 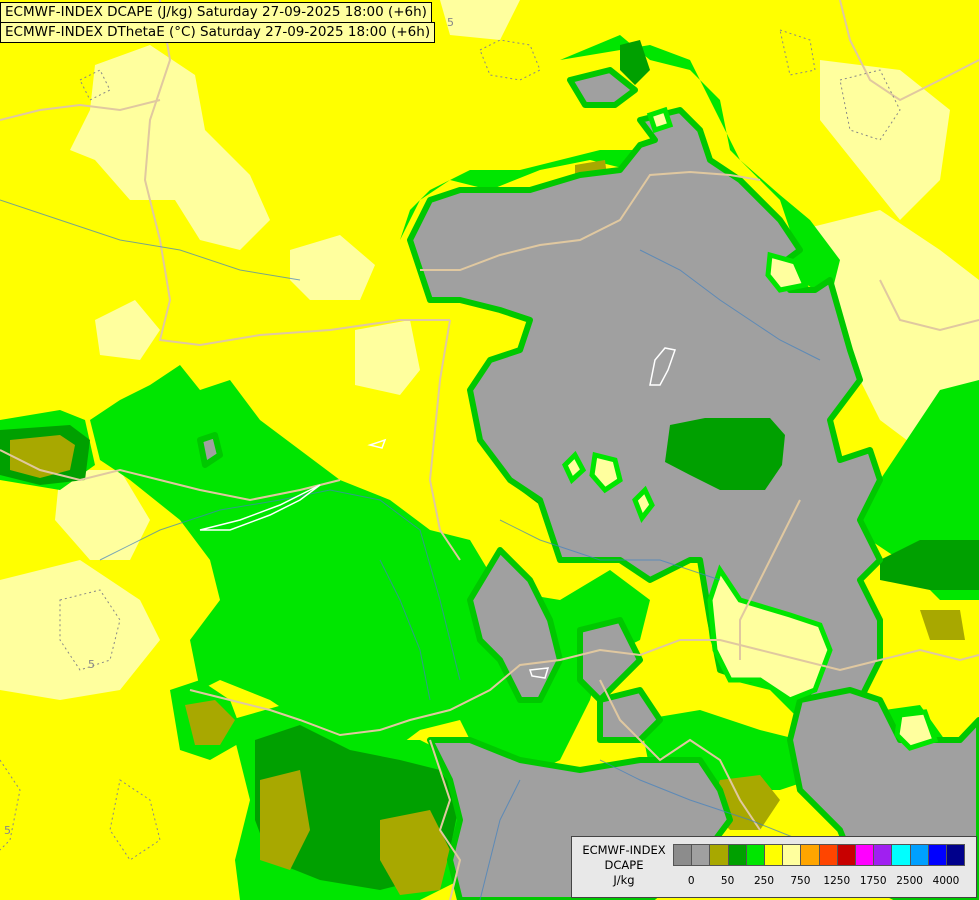 I want to click on legend-tick-label: 50, so click(x=727, y=881).